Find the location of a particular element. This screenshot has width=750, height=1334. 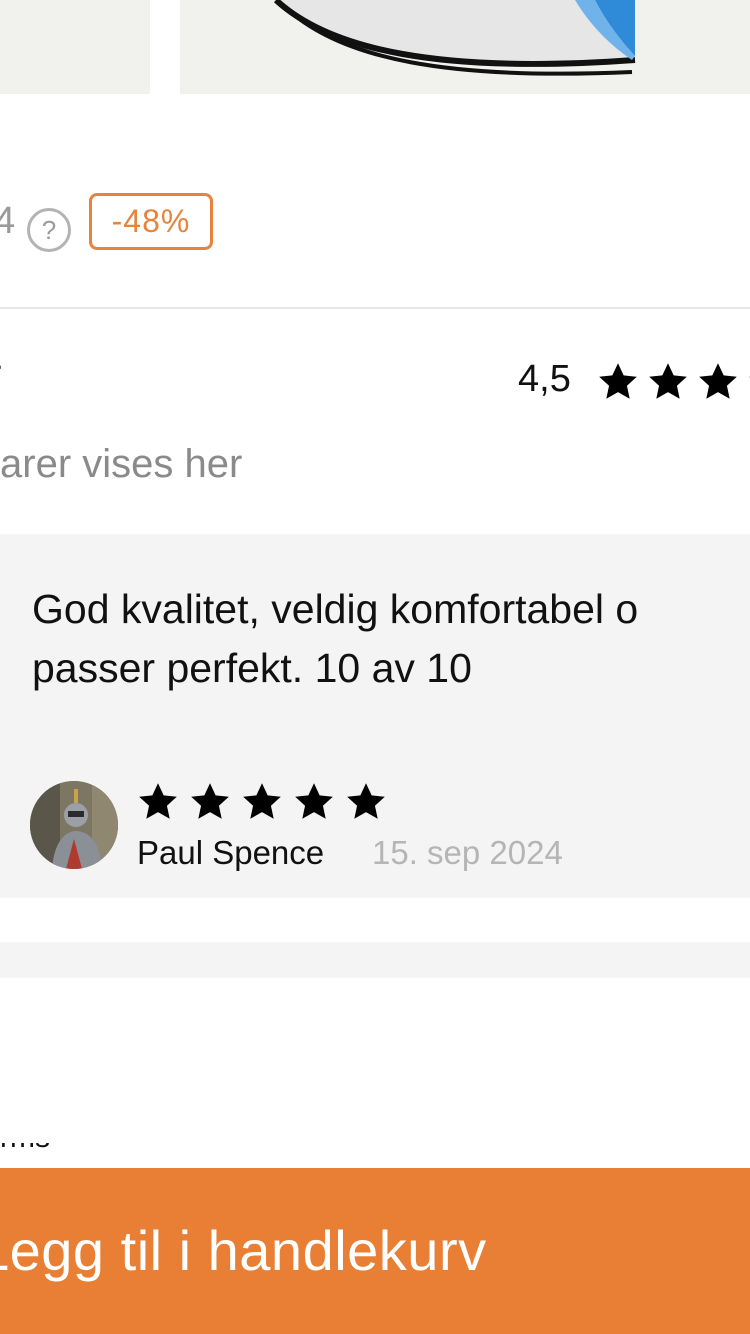

reviewer-name: Paul Spence is located at coordinates (231, 852).